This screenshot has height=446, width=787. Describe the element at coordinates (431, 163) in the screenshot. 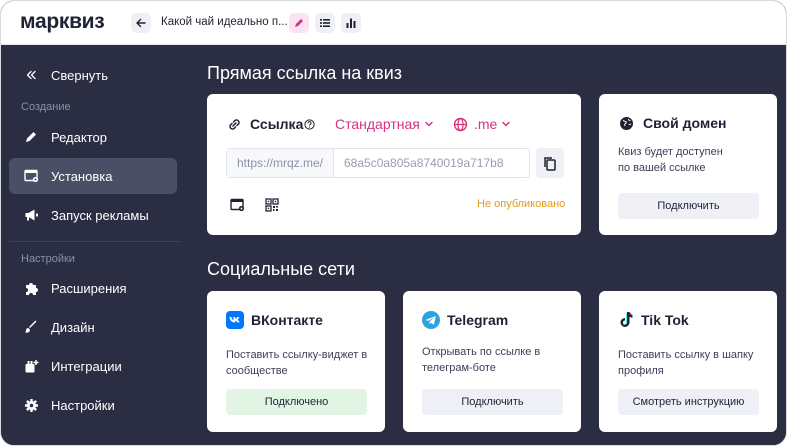

I see `url-id: 68a5c0a805a8740019a717b8` at that location.